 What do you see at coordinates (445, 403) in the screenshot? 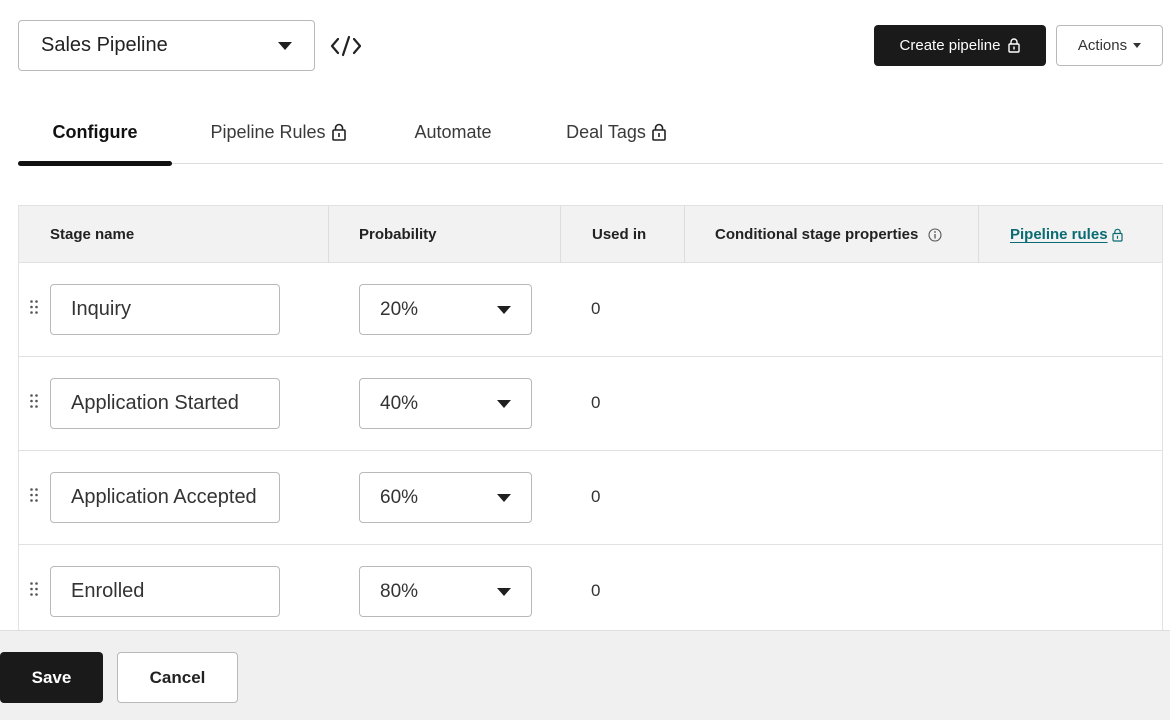
I see `probability-select: 40%` at bounding box center [445, 403].